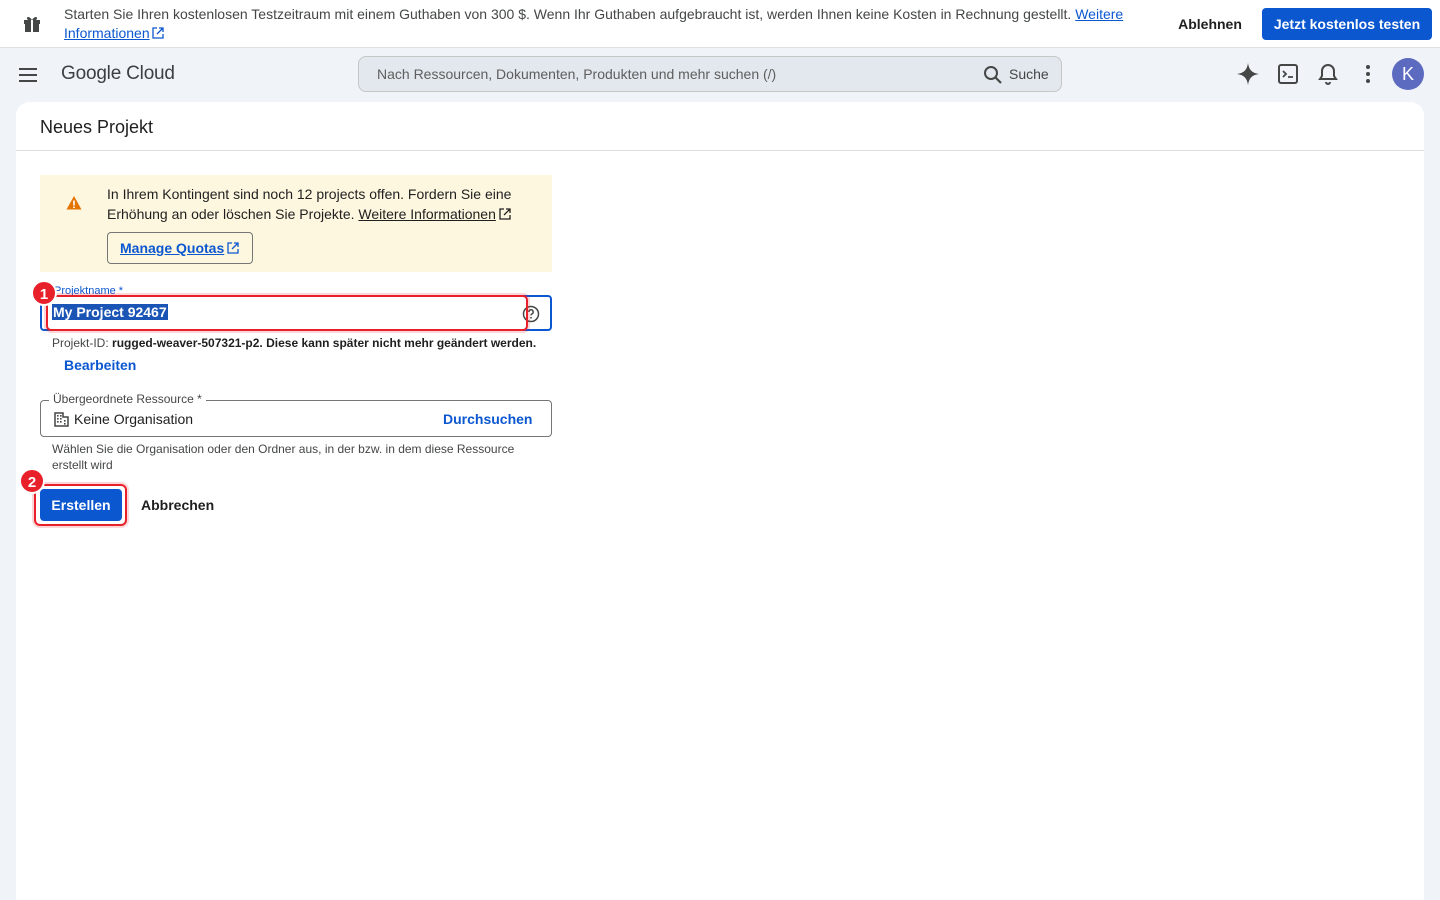 The image size is (1440, 900). What do you see at coordinates (1029, 74) in the screenshot?
I see `search-button: Suche` at bounding box center [1029, 74].